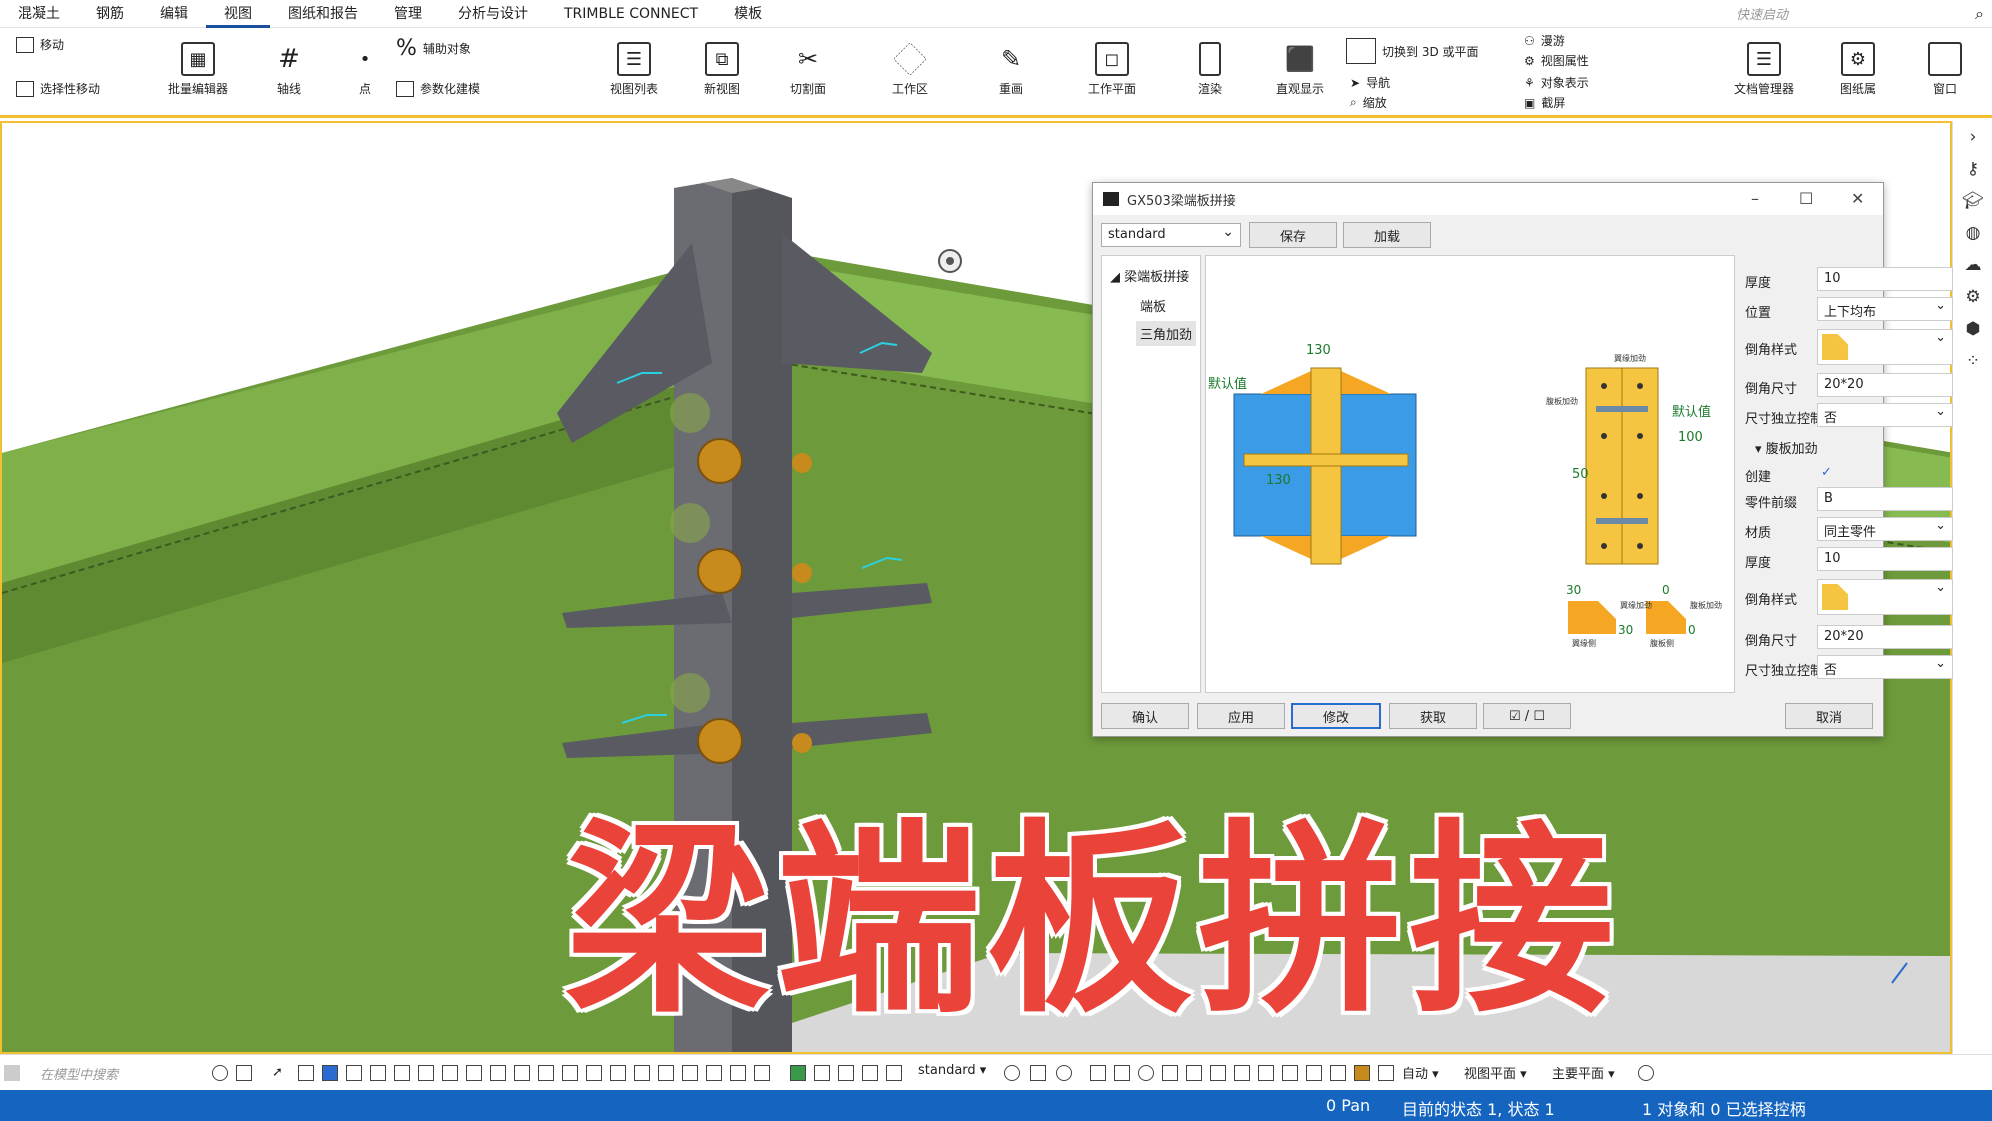 Image resolution: width=1992 pixels, height=1121 pixels. Describe the element at coordinates (1412, 51) in the screenshot. I see `switch-3d-button: 切换到 3D 或平面` at that location.